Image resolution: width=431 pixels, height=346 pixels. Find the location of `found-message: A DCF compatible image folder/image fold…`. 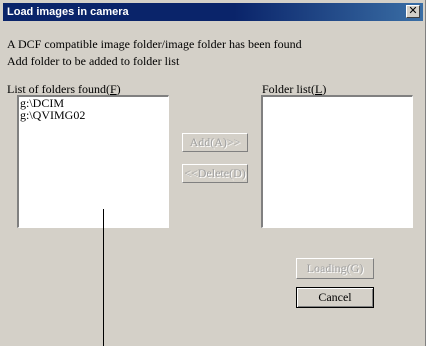

found-message: A DCF compatible image folder/image fold… is located at coordinates (154, 44).